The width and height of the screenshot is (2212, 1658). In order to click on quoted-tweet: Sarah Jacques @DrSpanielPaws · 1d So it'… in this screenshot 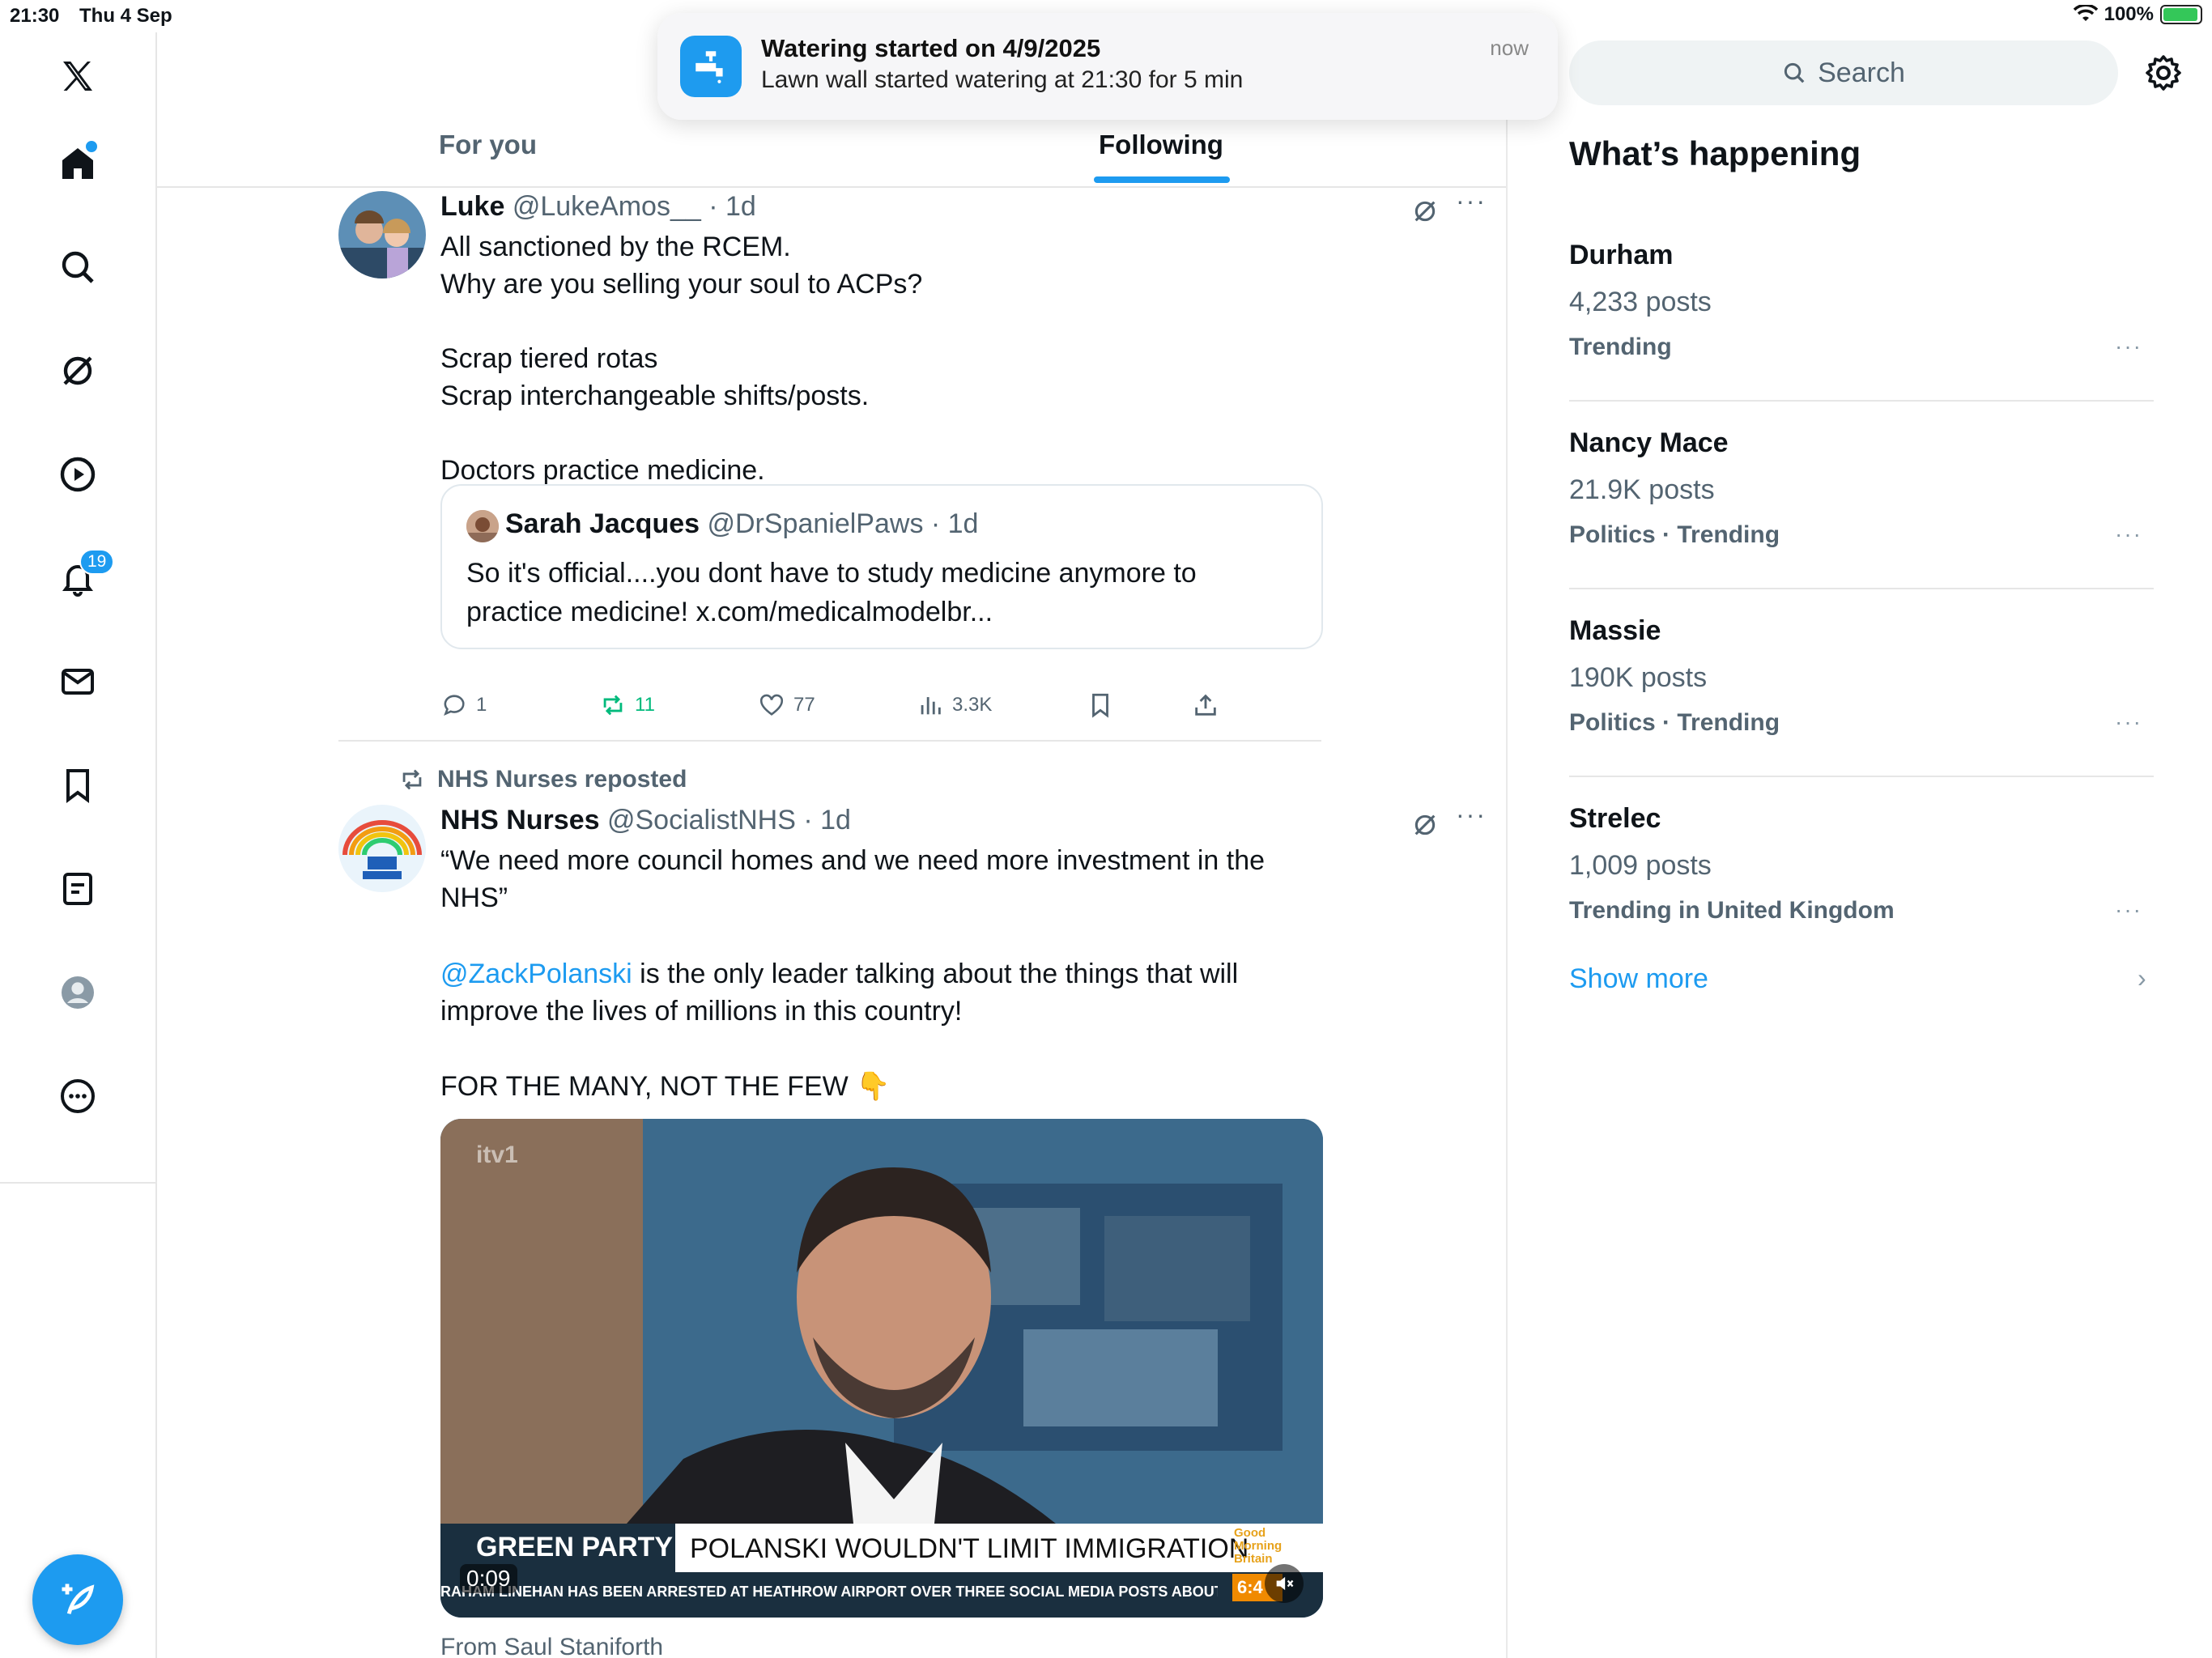, I will do `click(882, 566)`.